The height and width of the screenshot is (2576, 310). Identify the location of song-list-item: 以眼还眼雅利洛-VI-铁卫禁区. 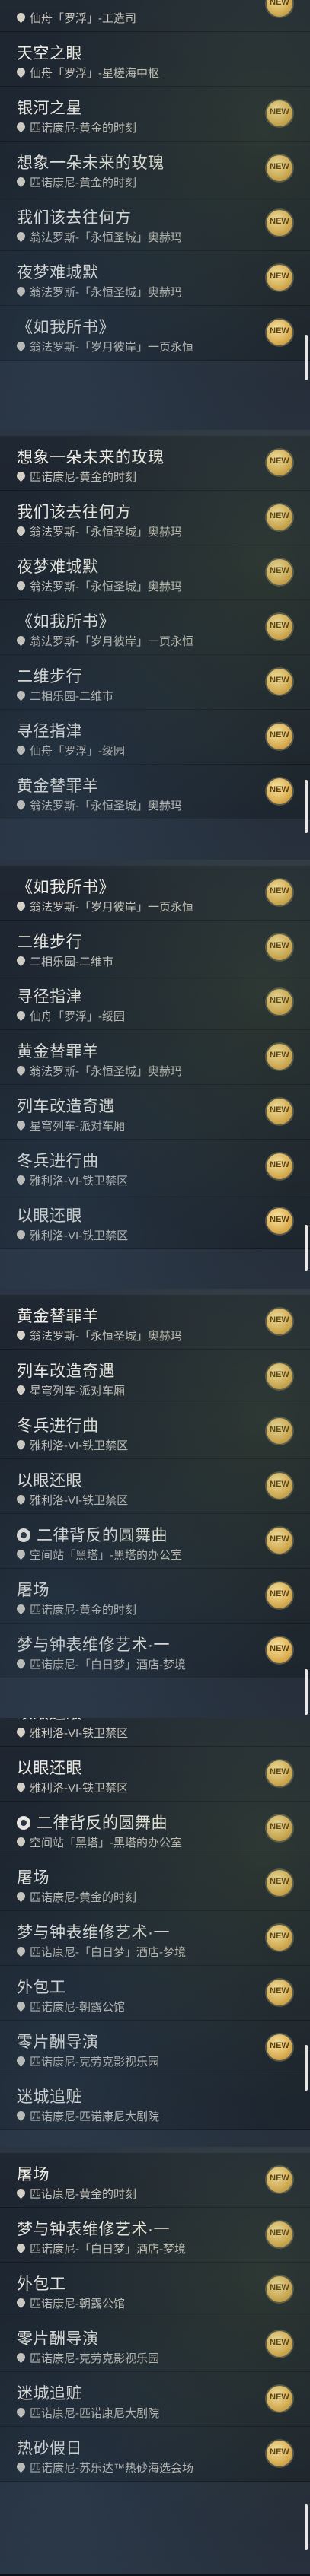
(155, 1732).